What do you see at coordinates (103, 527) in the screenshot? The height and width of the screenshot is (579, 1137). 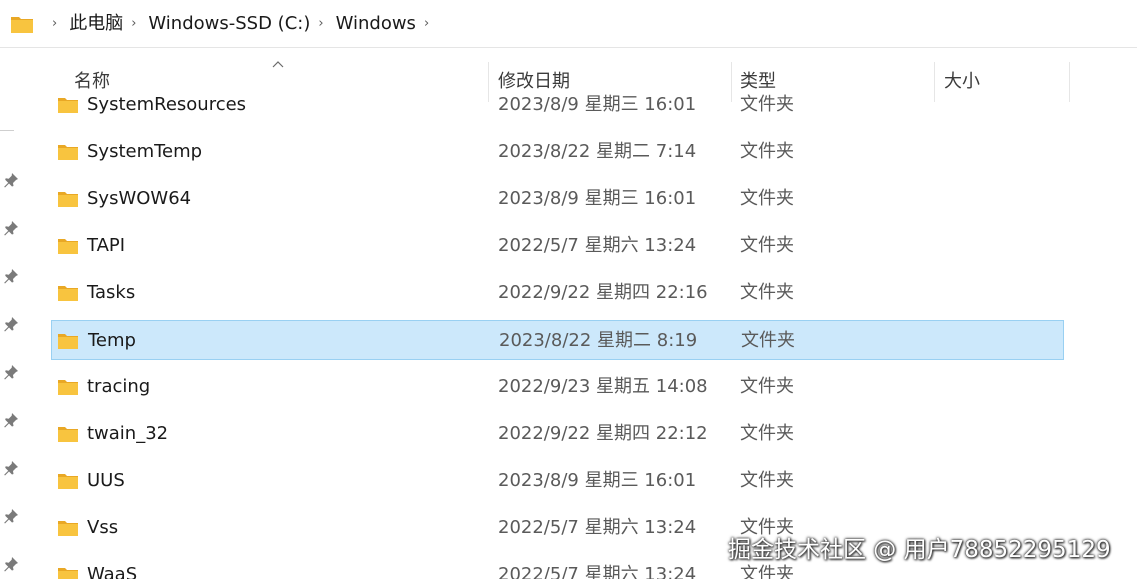 I see `file-name: Vss` at bounding box center [103, 527].